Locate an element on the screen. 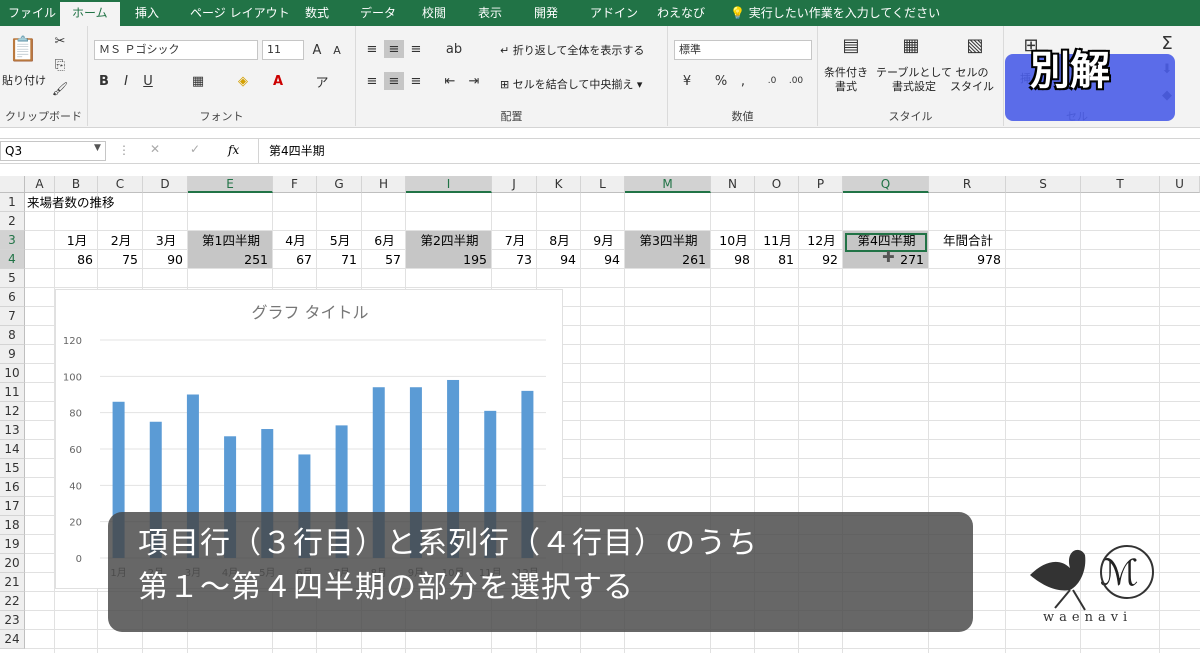 This screenshot has height=653, width=1200. formula-input: 第4四半期 is located at coordinates (729, 151).